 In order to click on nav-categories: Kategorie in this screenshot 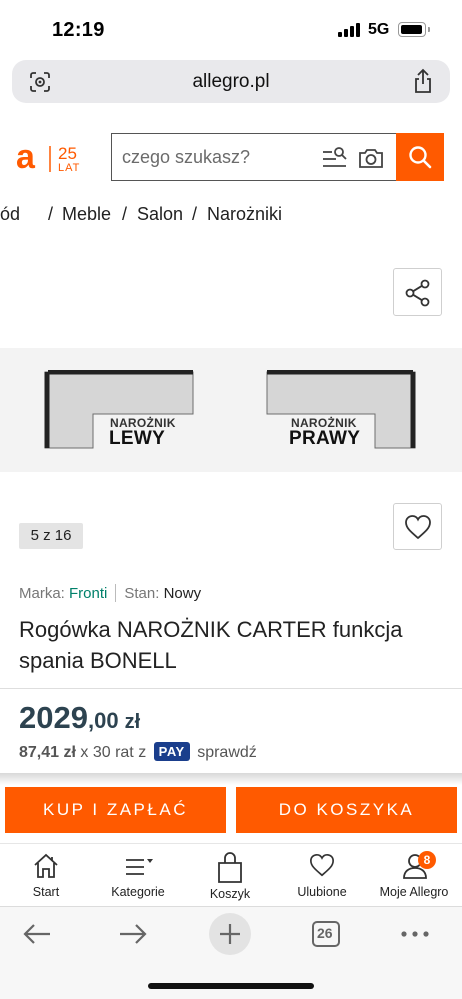, I will do `click(138, 875)`.